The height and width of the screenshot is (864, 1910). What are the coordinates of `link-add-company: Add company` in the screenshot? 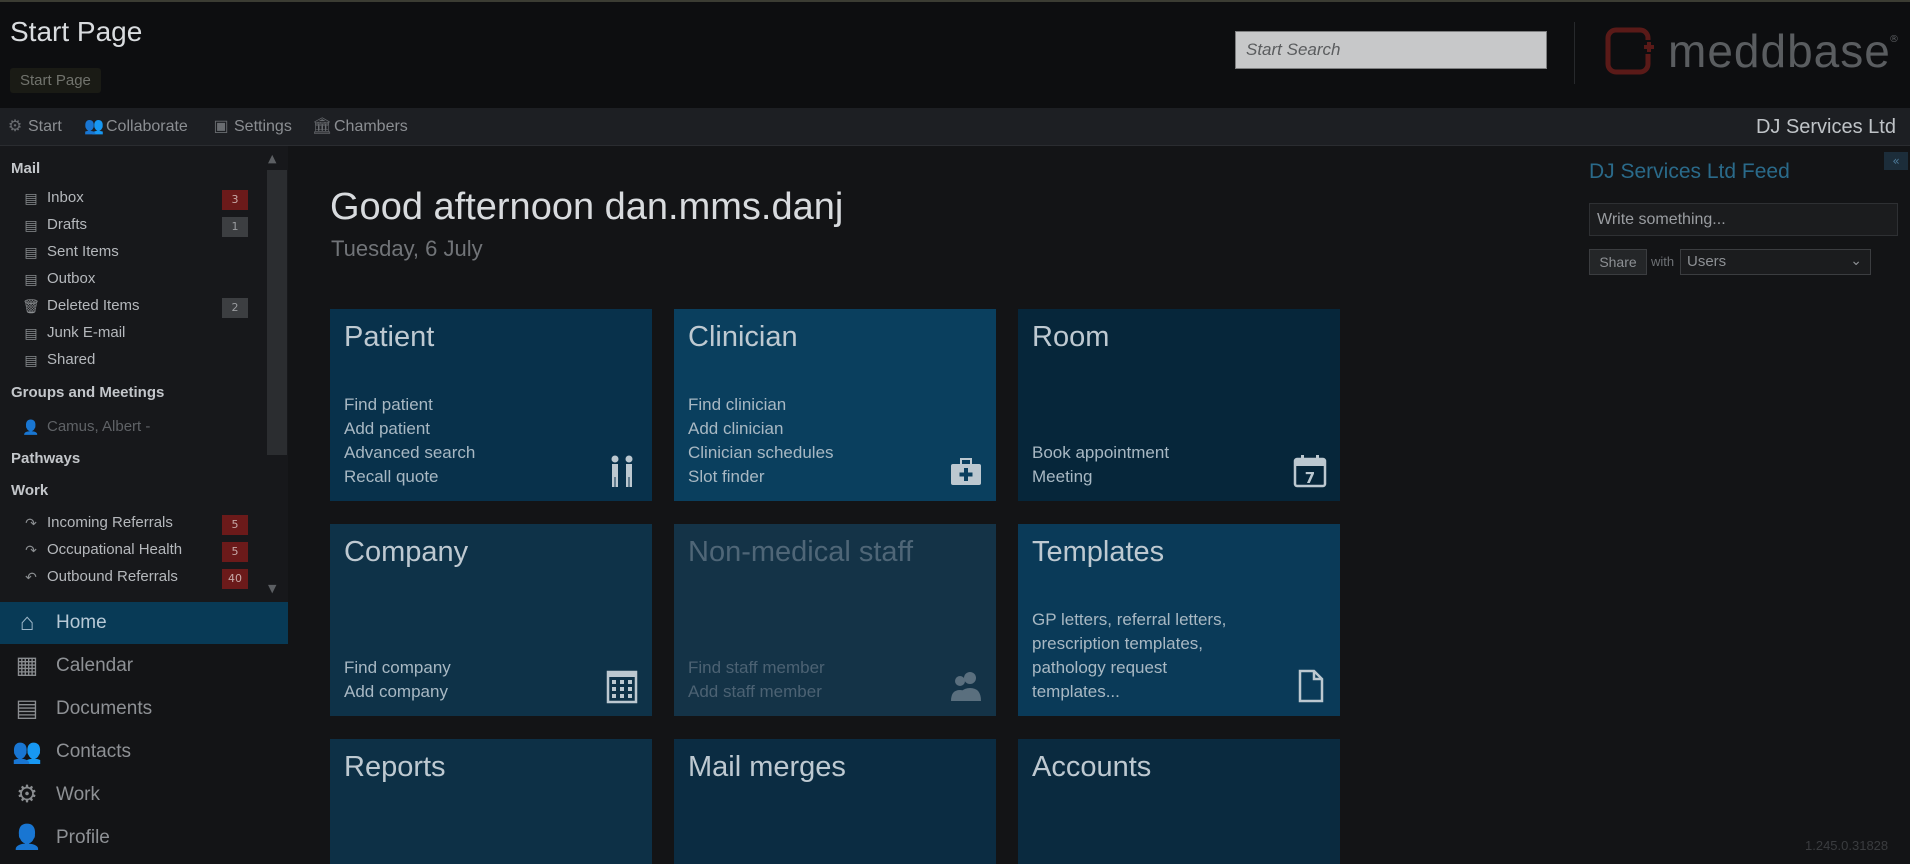 It's located at (397, 692).